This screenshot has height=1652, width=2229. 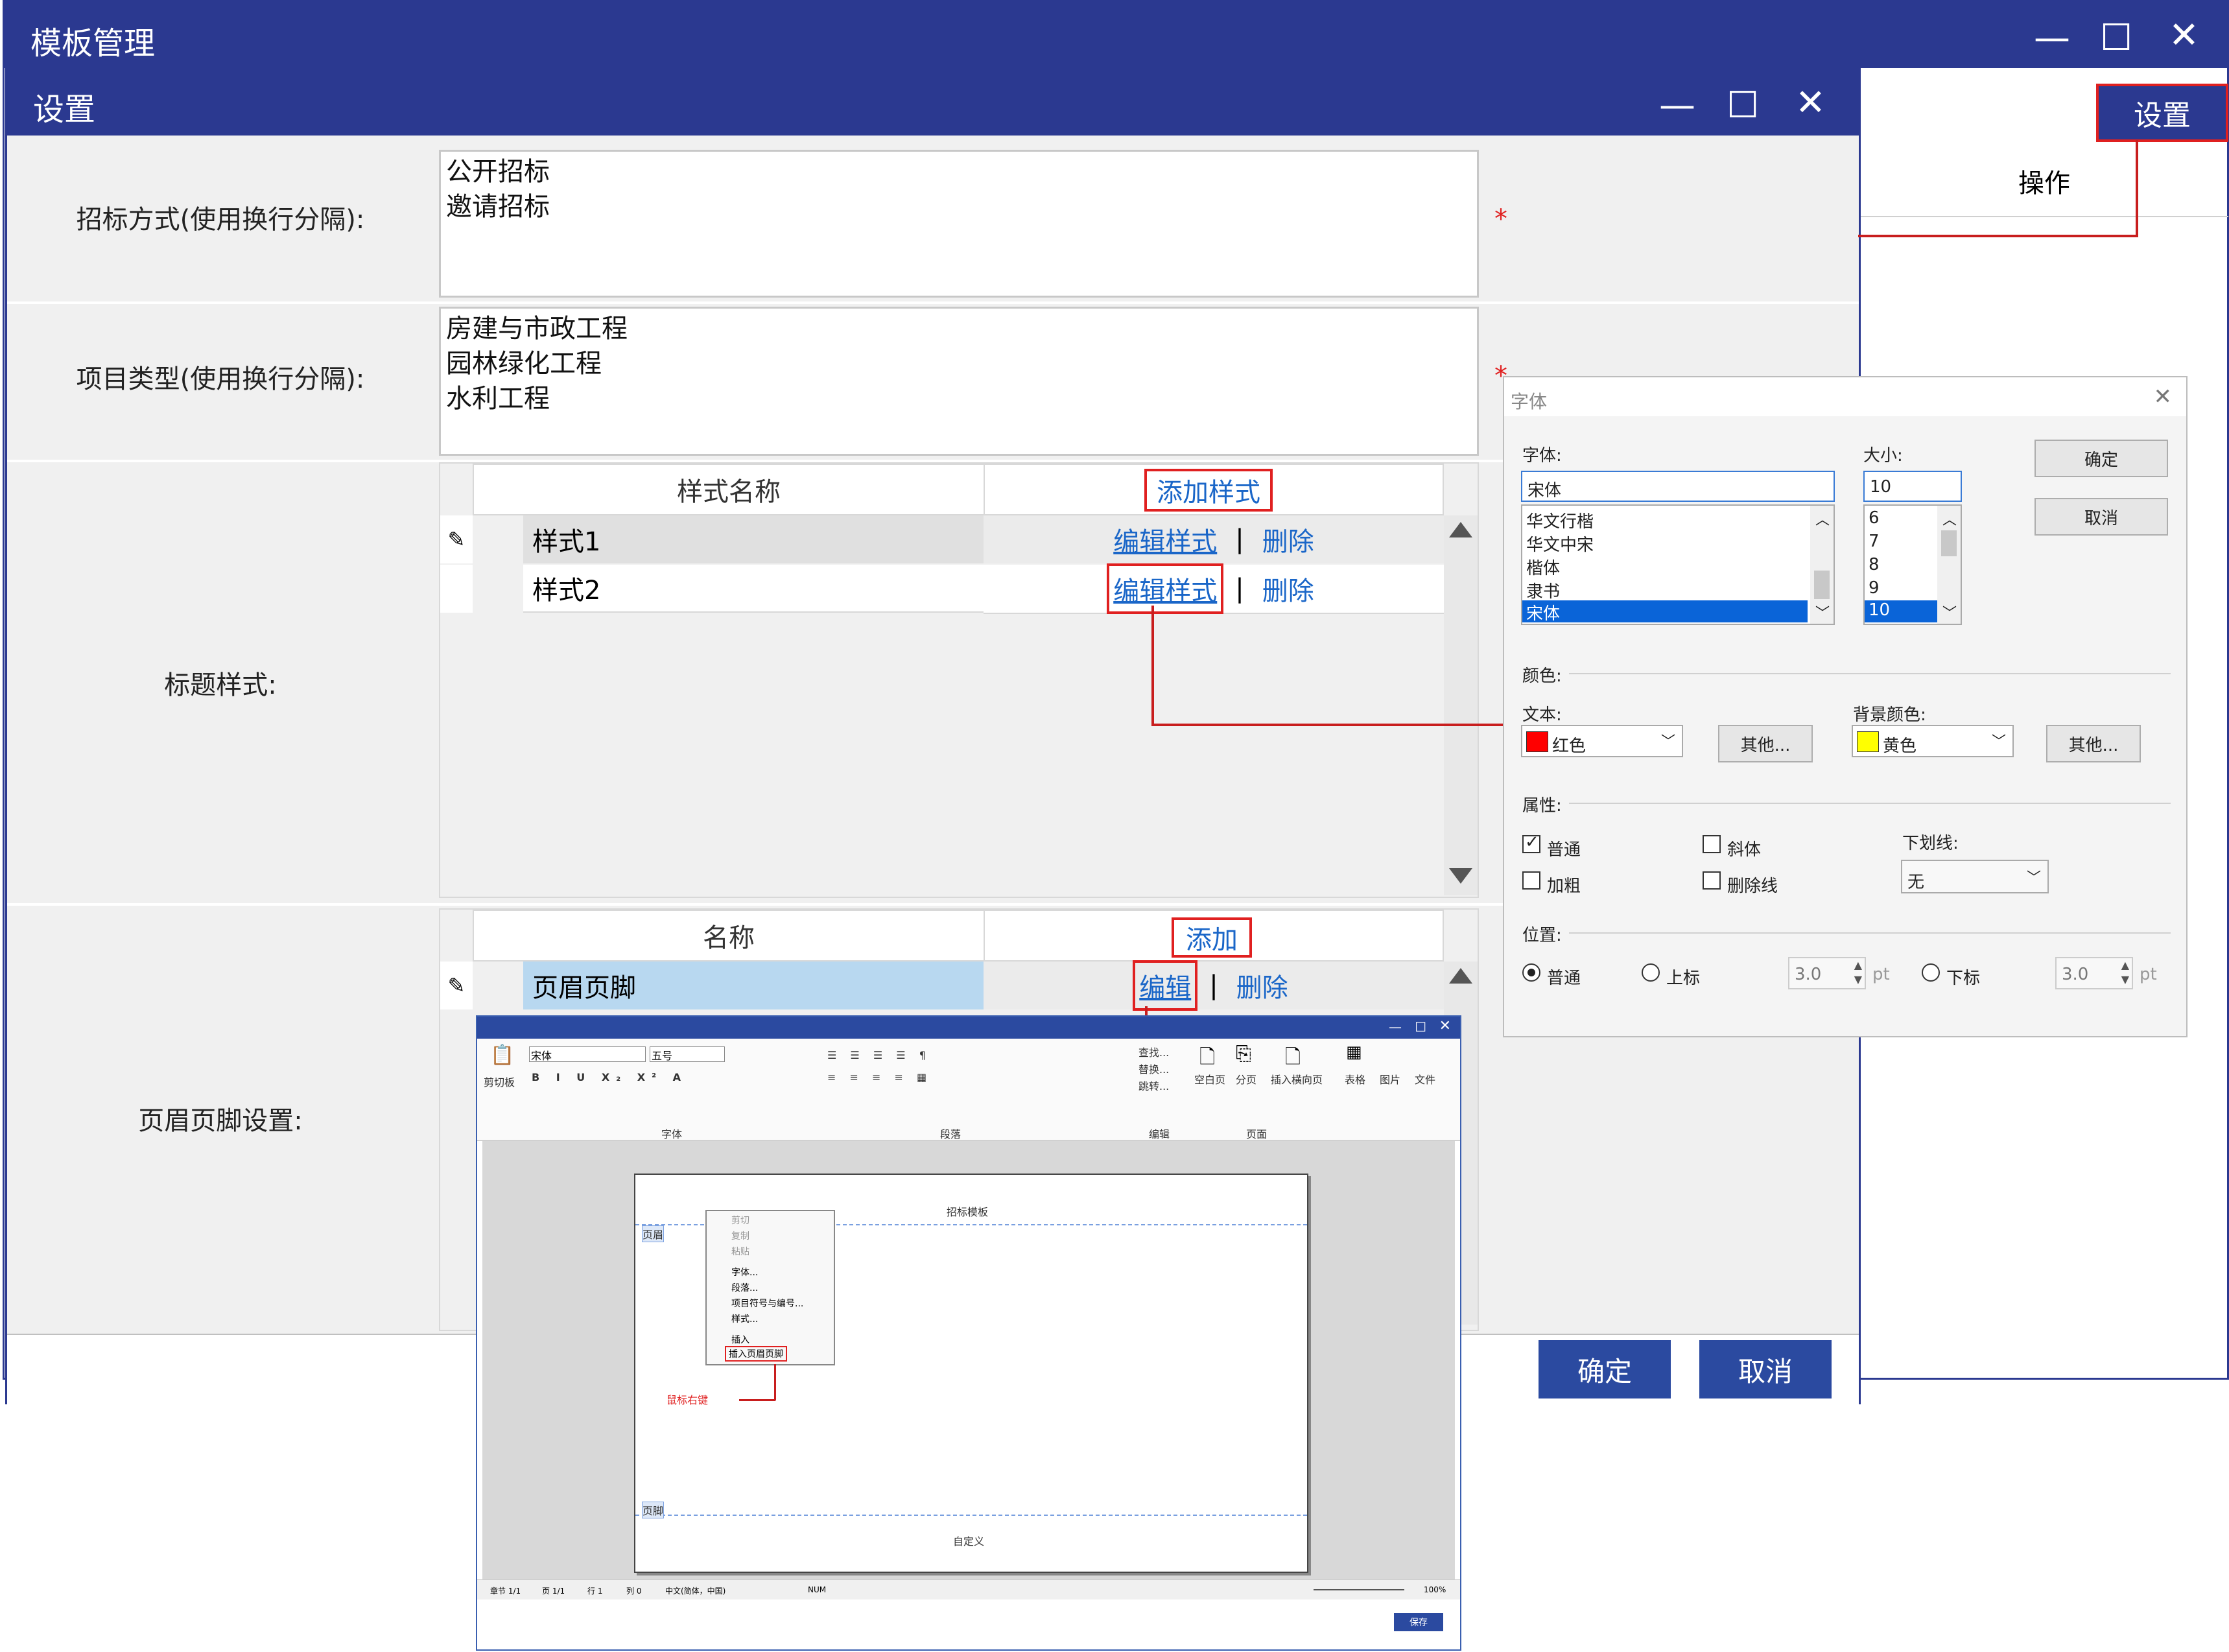 What do you see at coordinates (1766, 1369) in the screenshot?
I see `cancel-button: 取消` at bounding box center [1766, 1369].